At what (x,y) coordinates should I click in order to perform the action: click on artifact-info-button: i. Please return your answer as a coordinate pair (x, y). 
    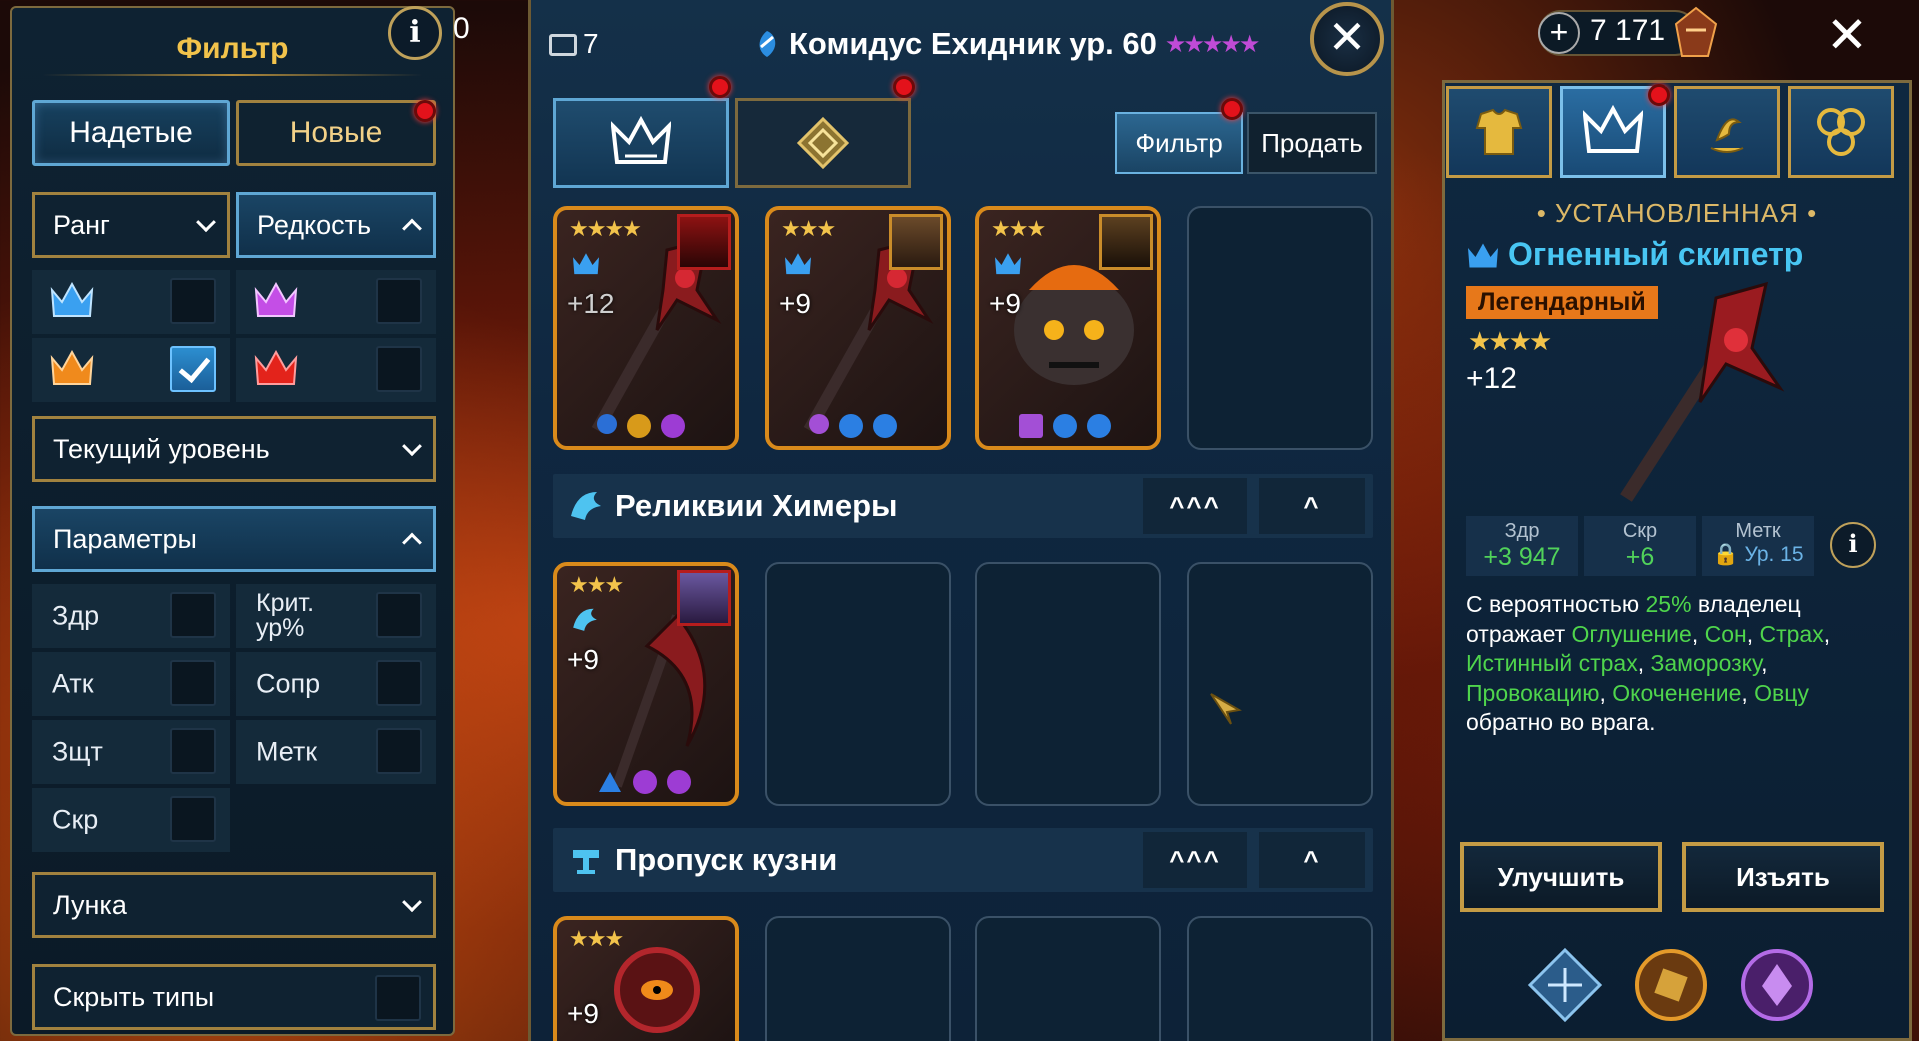
    Looking at the image, I should click on (1853, 545).